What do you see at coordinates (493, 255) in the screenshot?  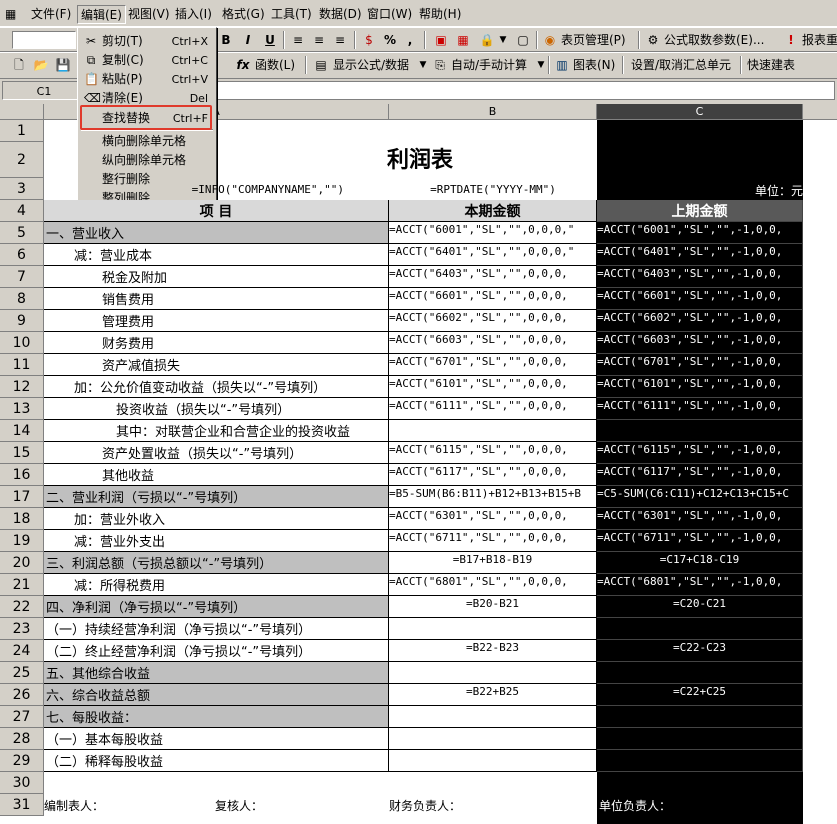 I see `cell-b: =ACCT("6401","SL","",0,0,0,"` at bounding box center [493, 255].